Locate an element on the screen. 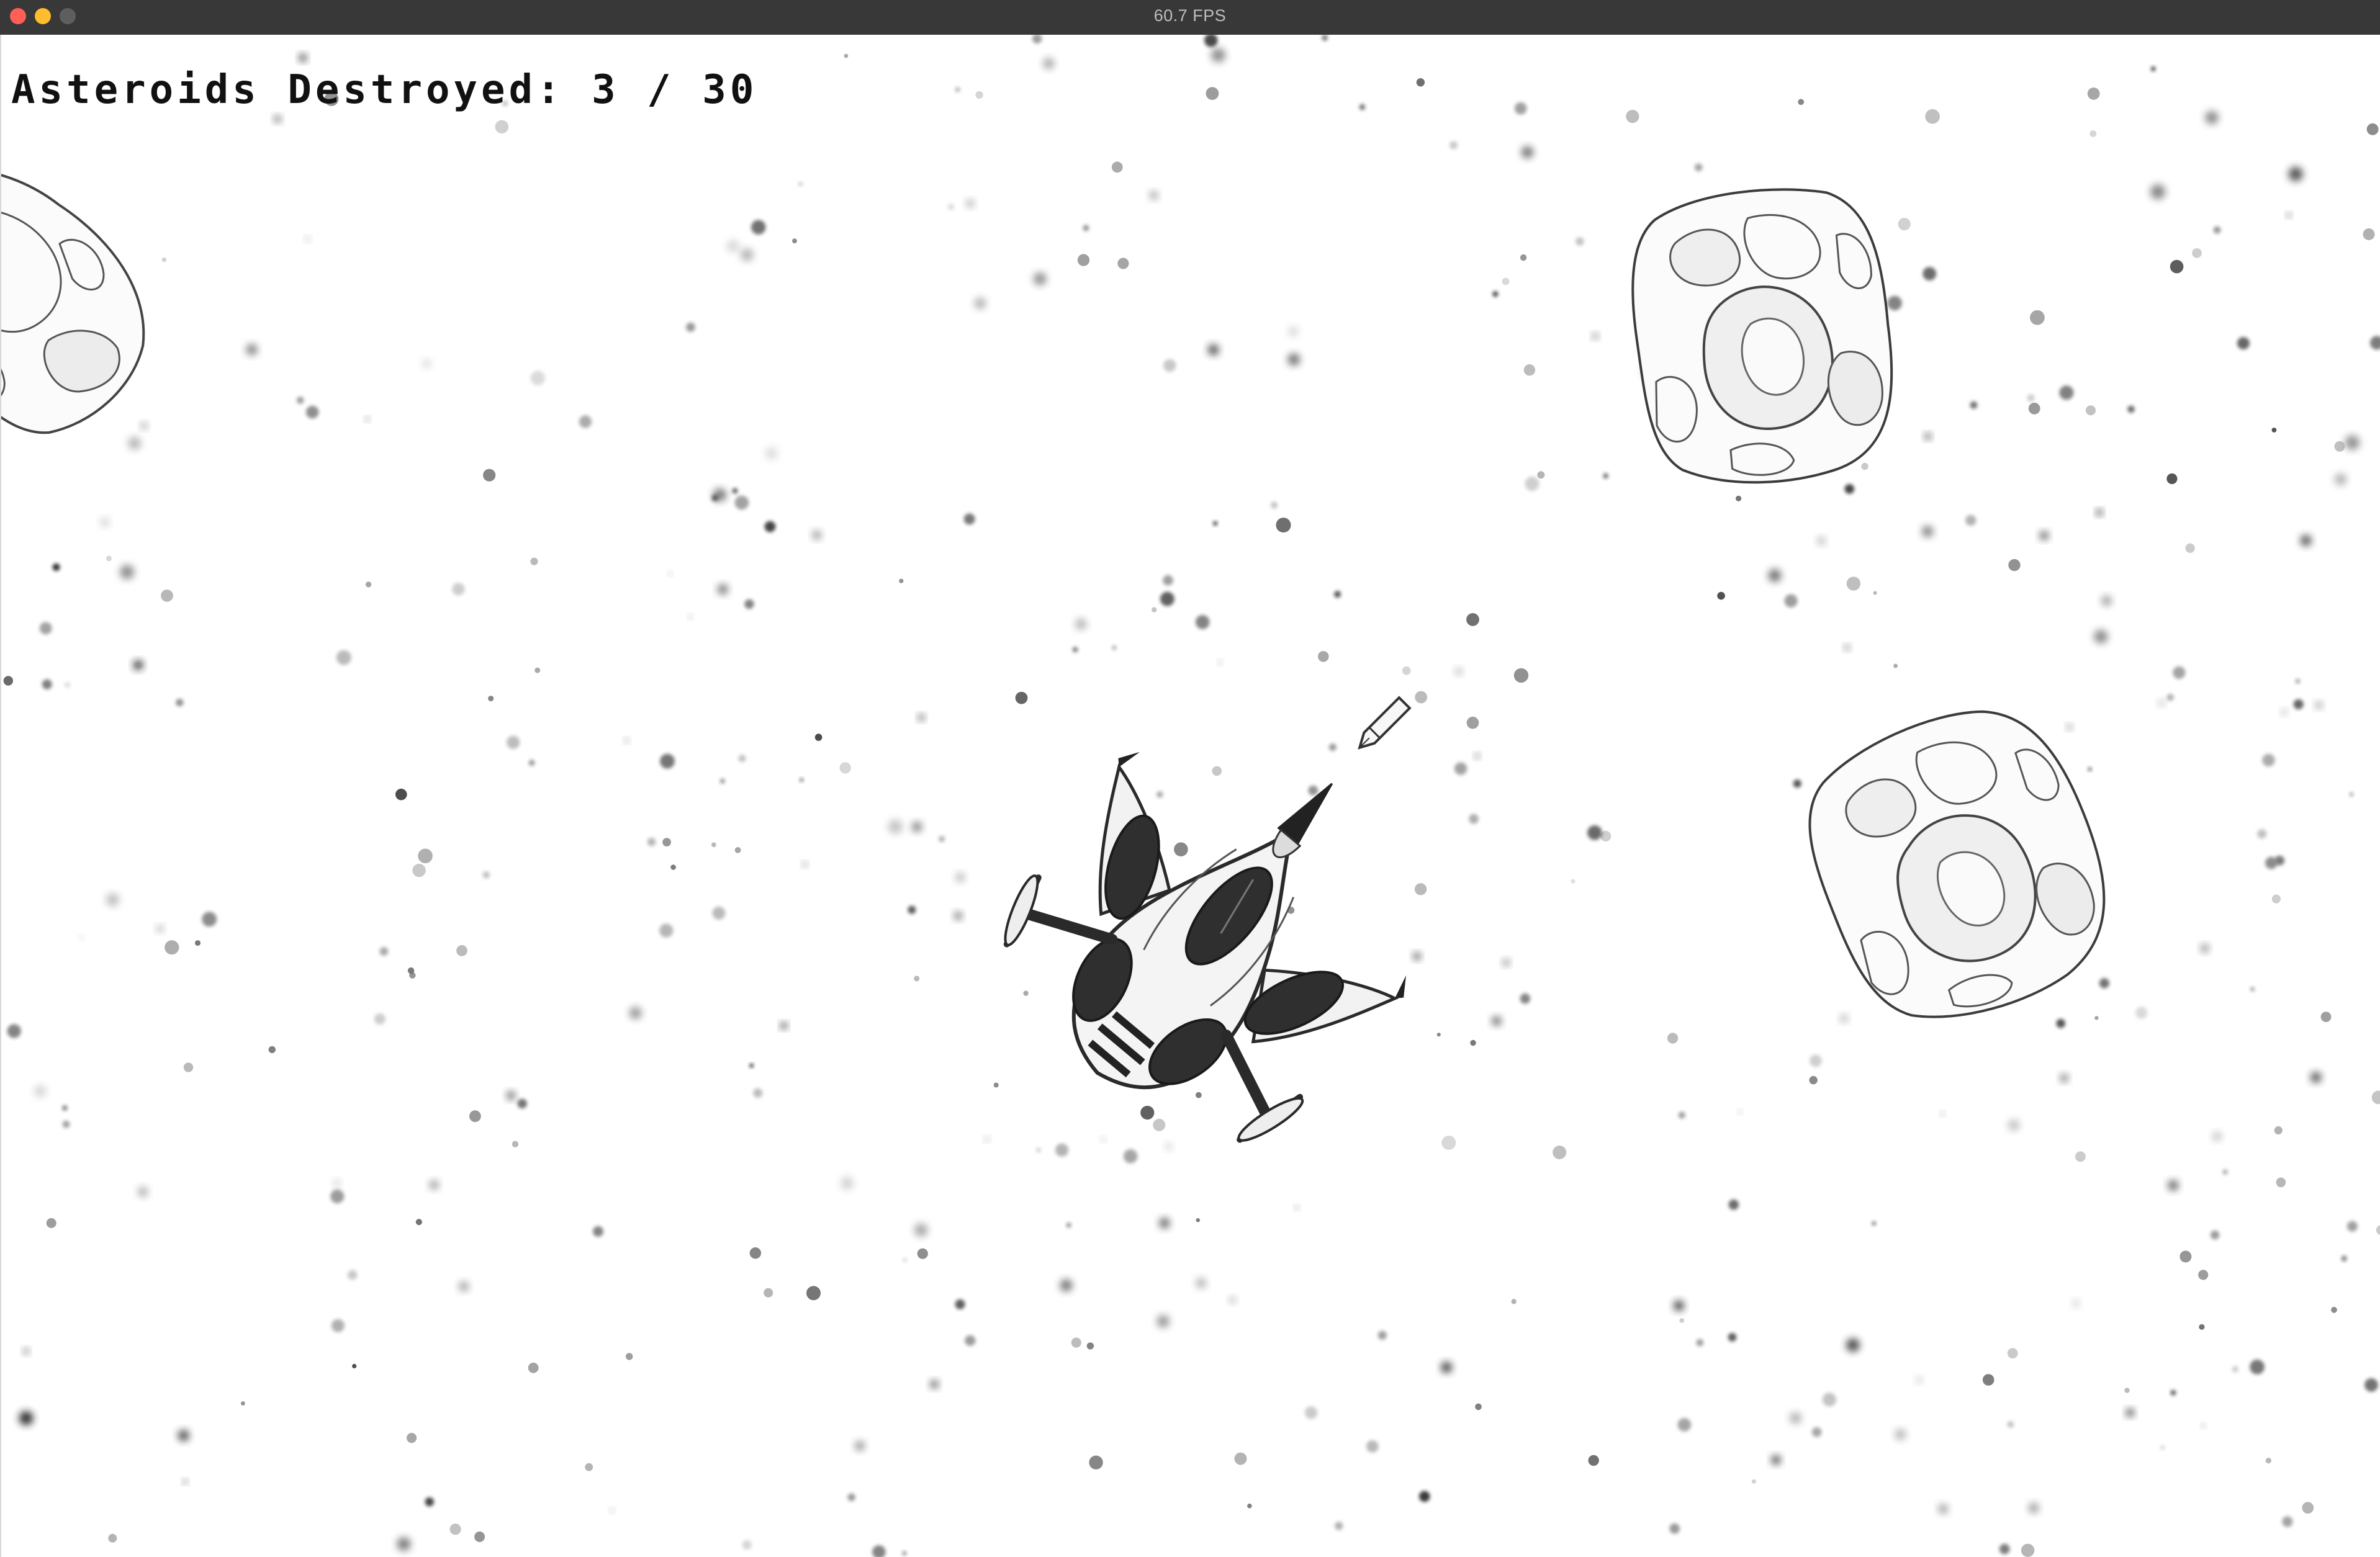 The width and height of the screenshot is (2380, 1557). spaceship is located at coordinates (1217, 930).